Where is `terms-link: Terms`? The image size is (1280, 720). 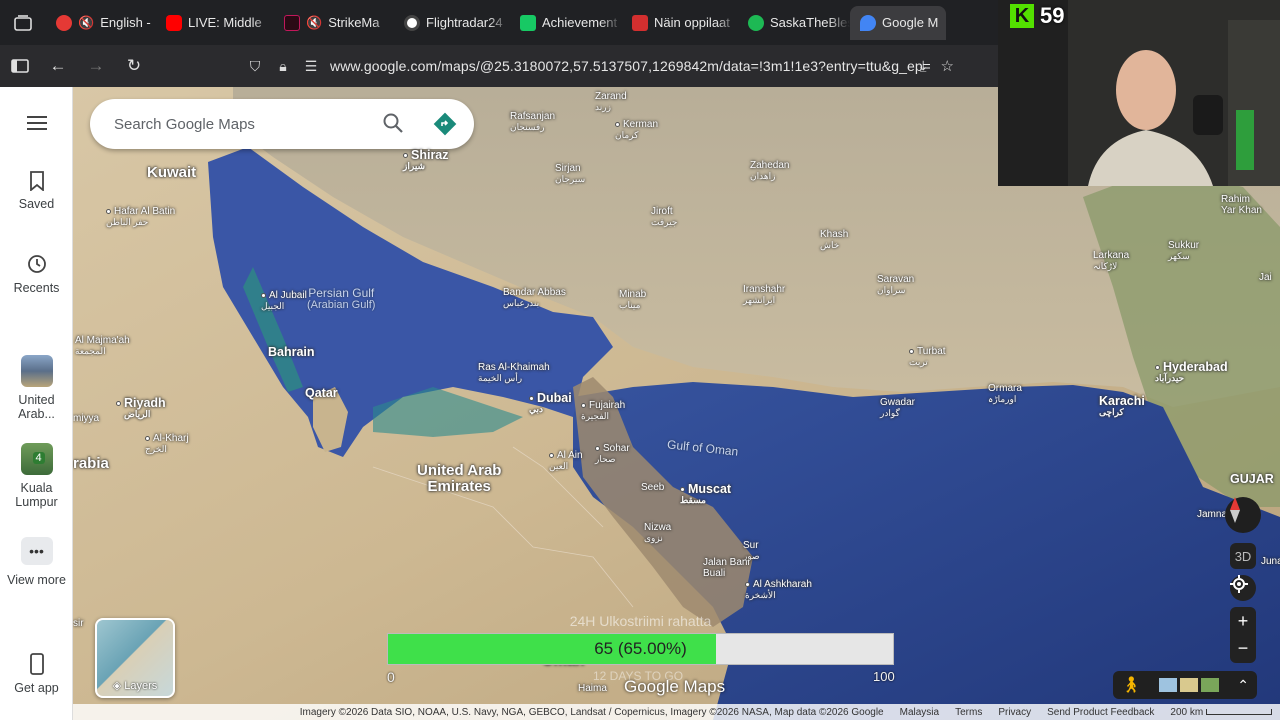
terms-link: Terms is located at coordinates (968, 712).